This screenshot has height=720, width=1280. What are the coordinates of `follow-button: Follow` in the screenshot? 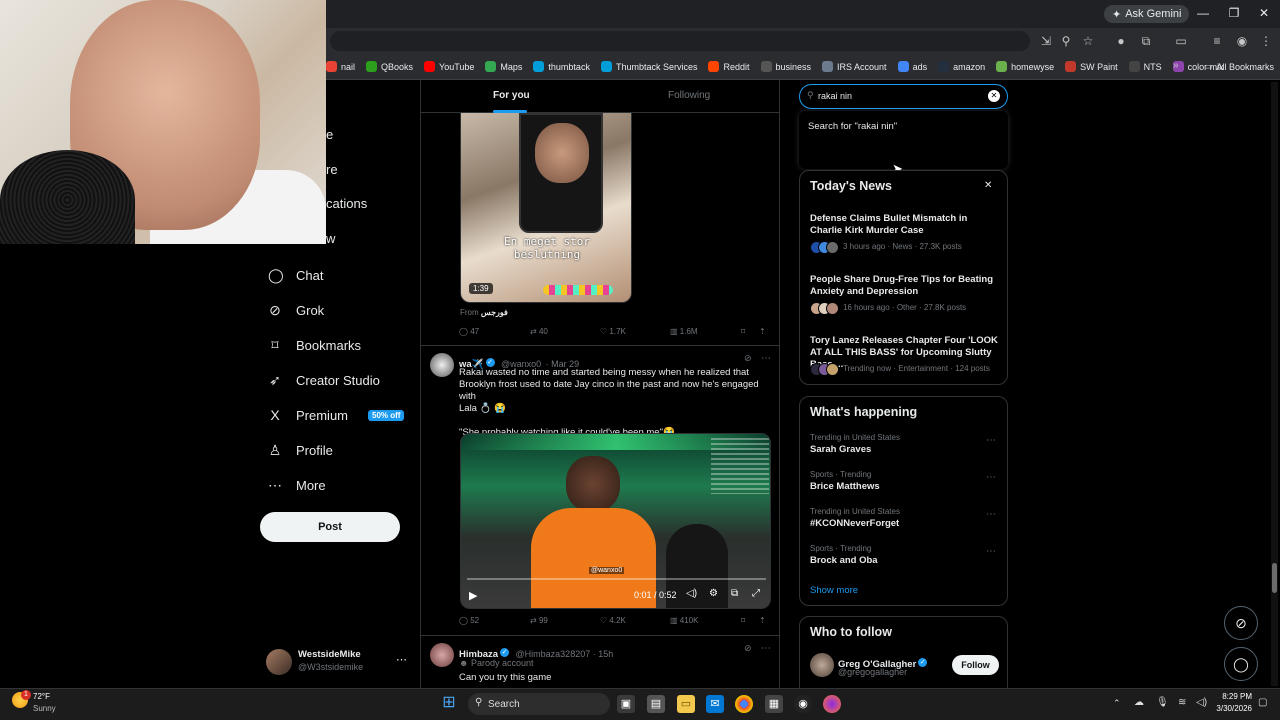 It's located at (975, 665).